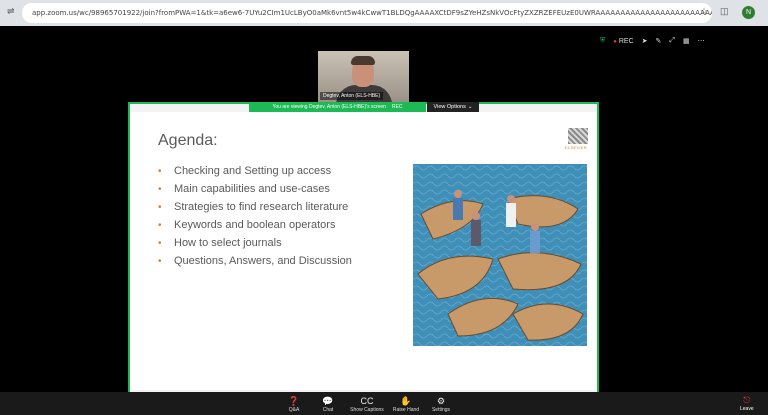  What do you see at coordinates (406, 410) in the screenshot?
I see `control-label: Raise Hand` at bounding box center [406, 410].